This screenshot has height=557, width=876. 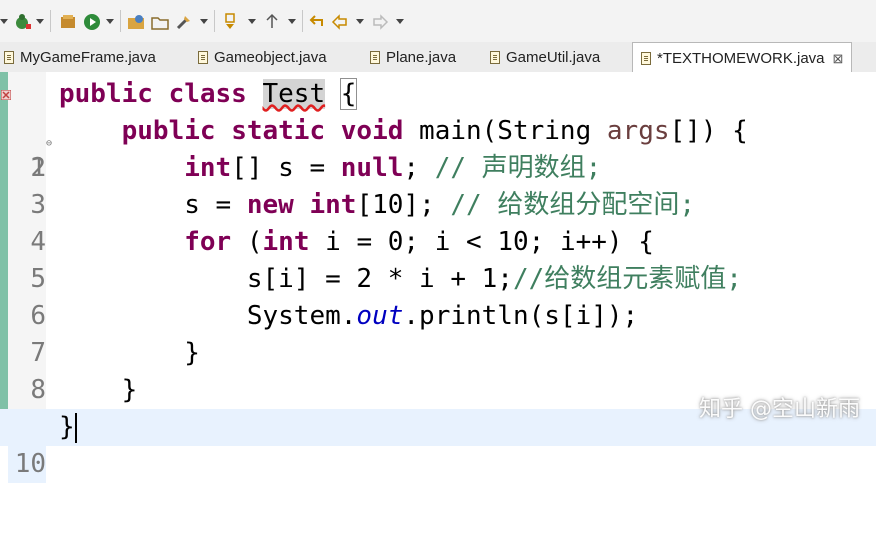 What do you see at coordinates (230, 22) in the screenshot?
I see `next-annotation-icon` at bounding box center [230, 22].